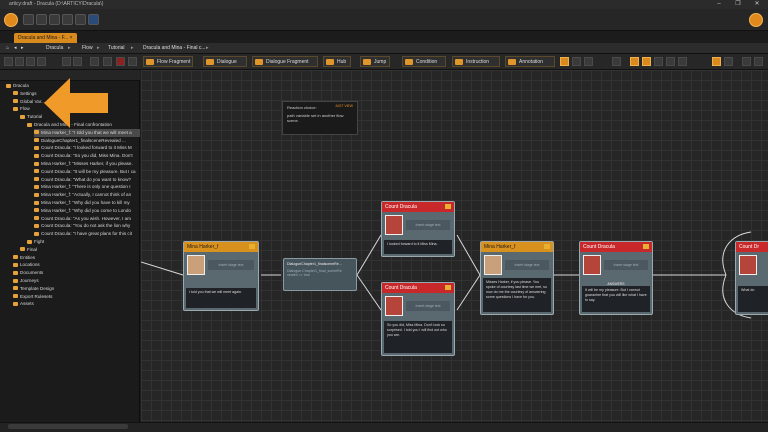 This screenshot has height=432, width=768. Describe the element at coordinates (28, 19) in the screenshot. I see `new-icon` at that location.